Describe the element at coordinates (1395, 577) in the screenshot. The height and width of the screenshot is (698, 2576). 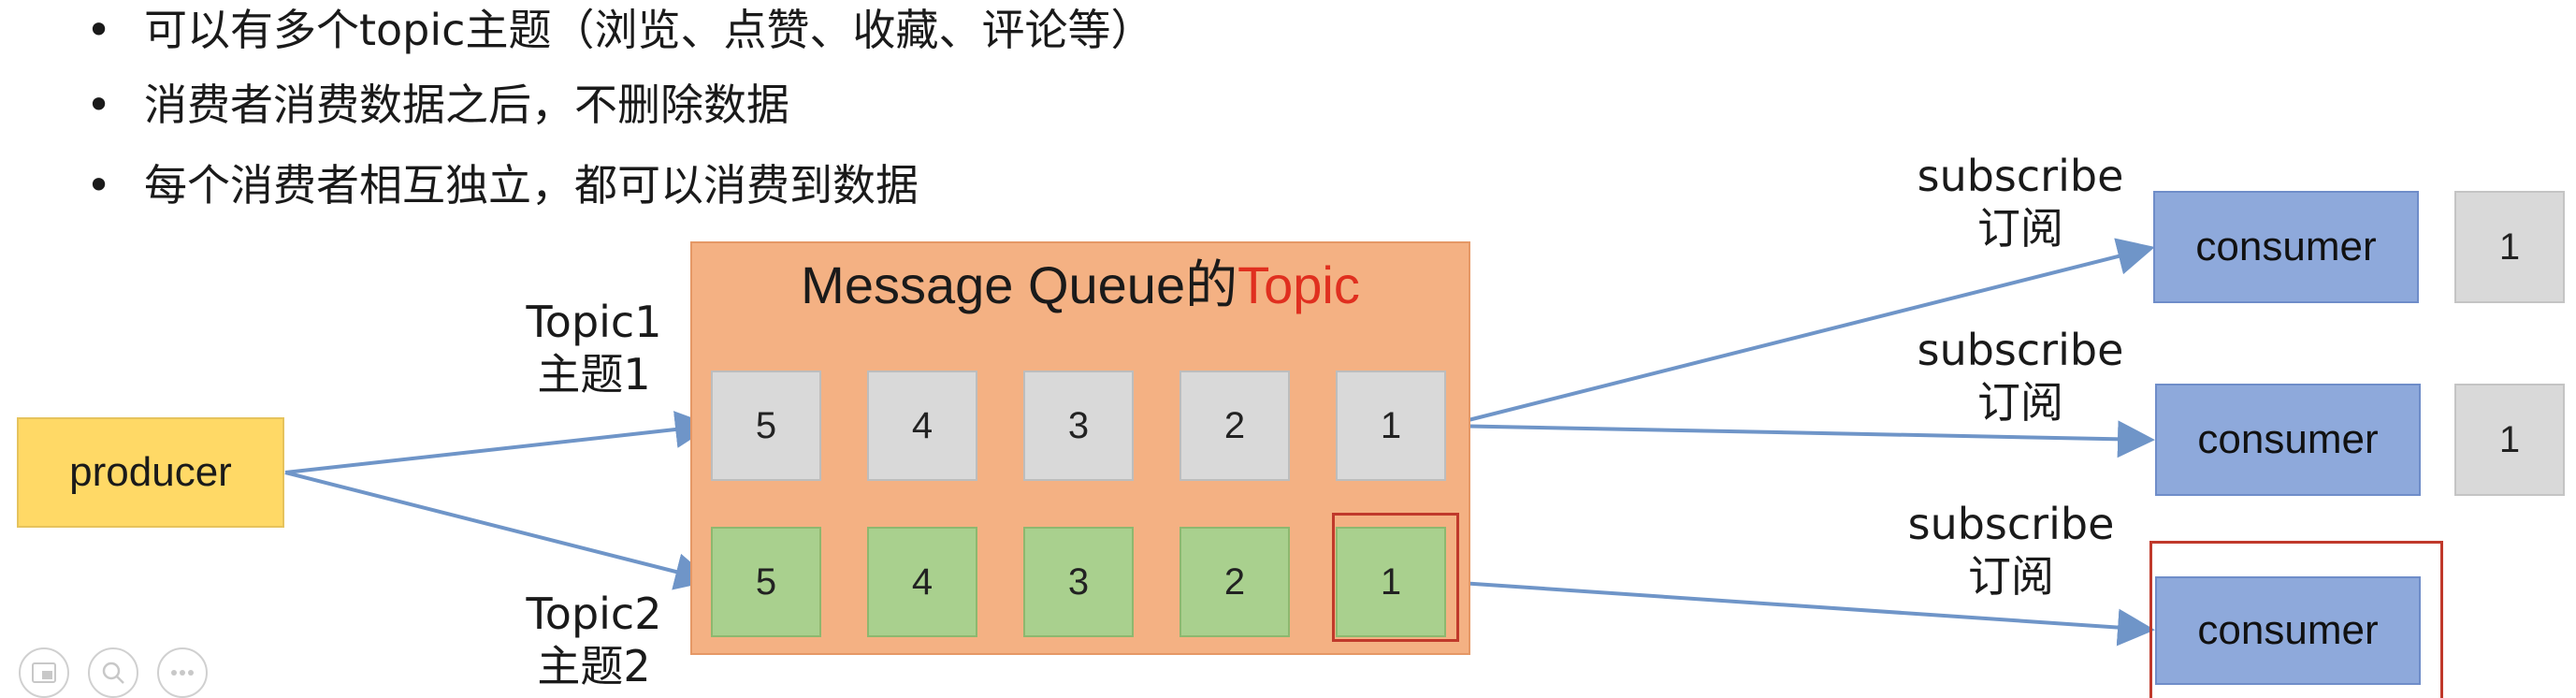
I see `highlight-frame-topic2-cell` at that location.